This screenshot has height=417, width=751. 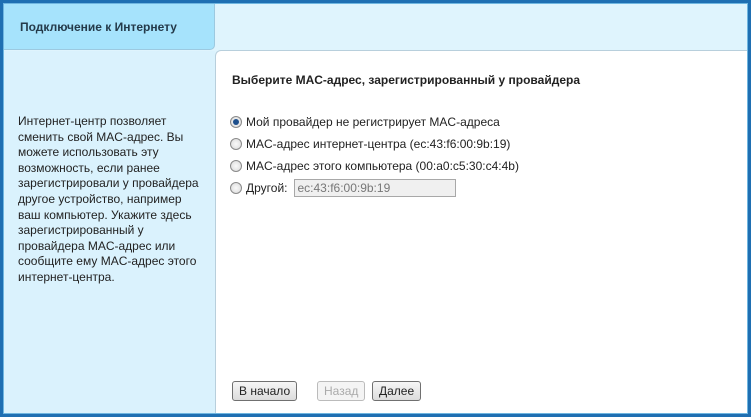 What do you see at coordinates (265, 391) in the screenshot?
I see `start-button: В начало` at bounding box center [265, 391].